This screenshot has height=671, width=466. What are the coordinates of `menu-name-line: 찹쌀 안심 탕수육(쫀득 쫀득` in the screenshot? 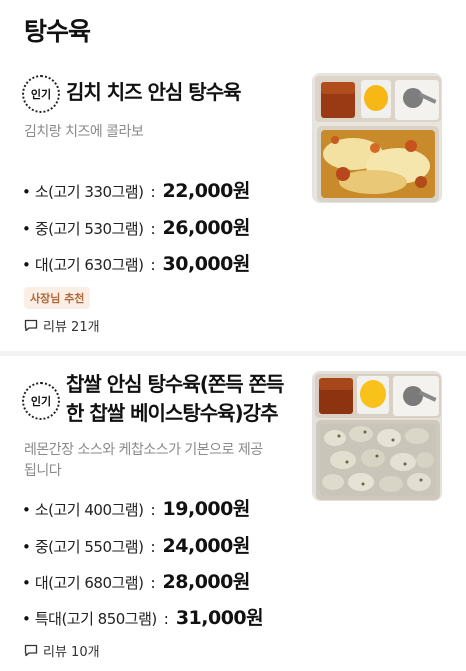 It's located at (175, 384).